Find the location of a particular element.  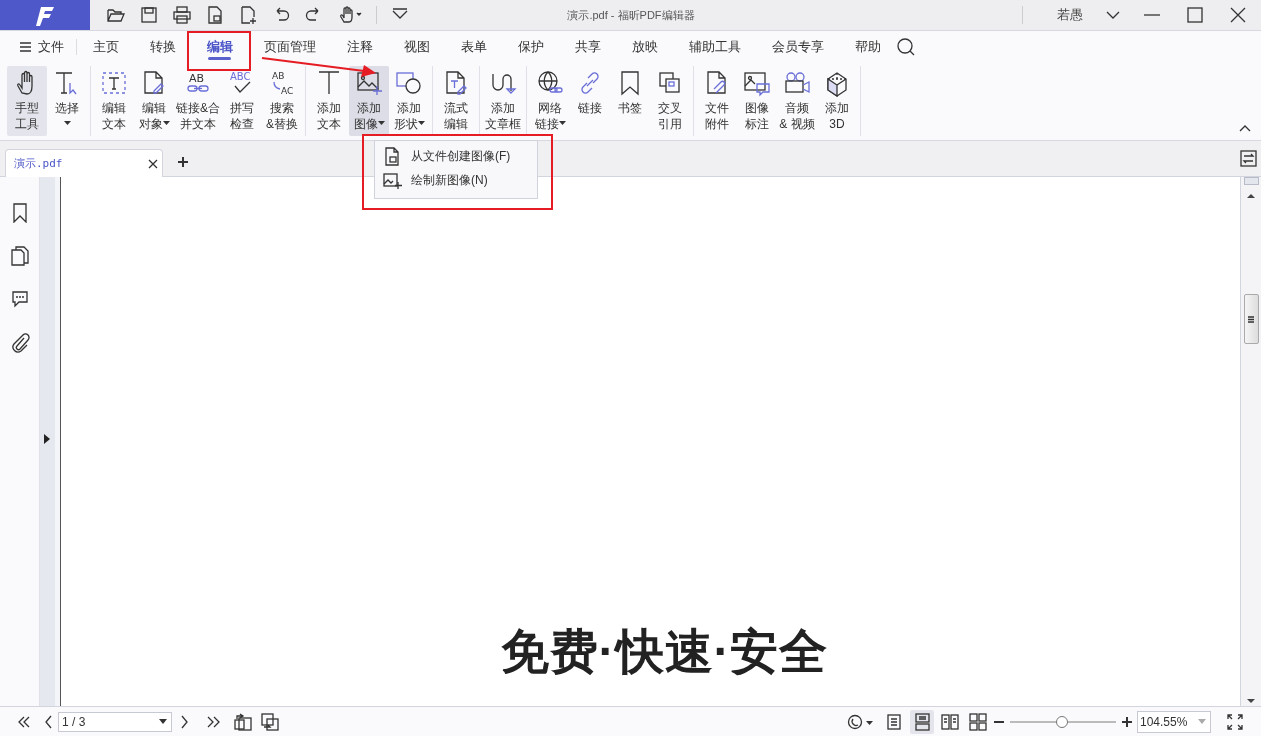

grip-icon is located at coordinates (1251, 319).